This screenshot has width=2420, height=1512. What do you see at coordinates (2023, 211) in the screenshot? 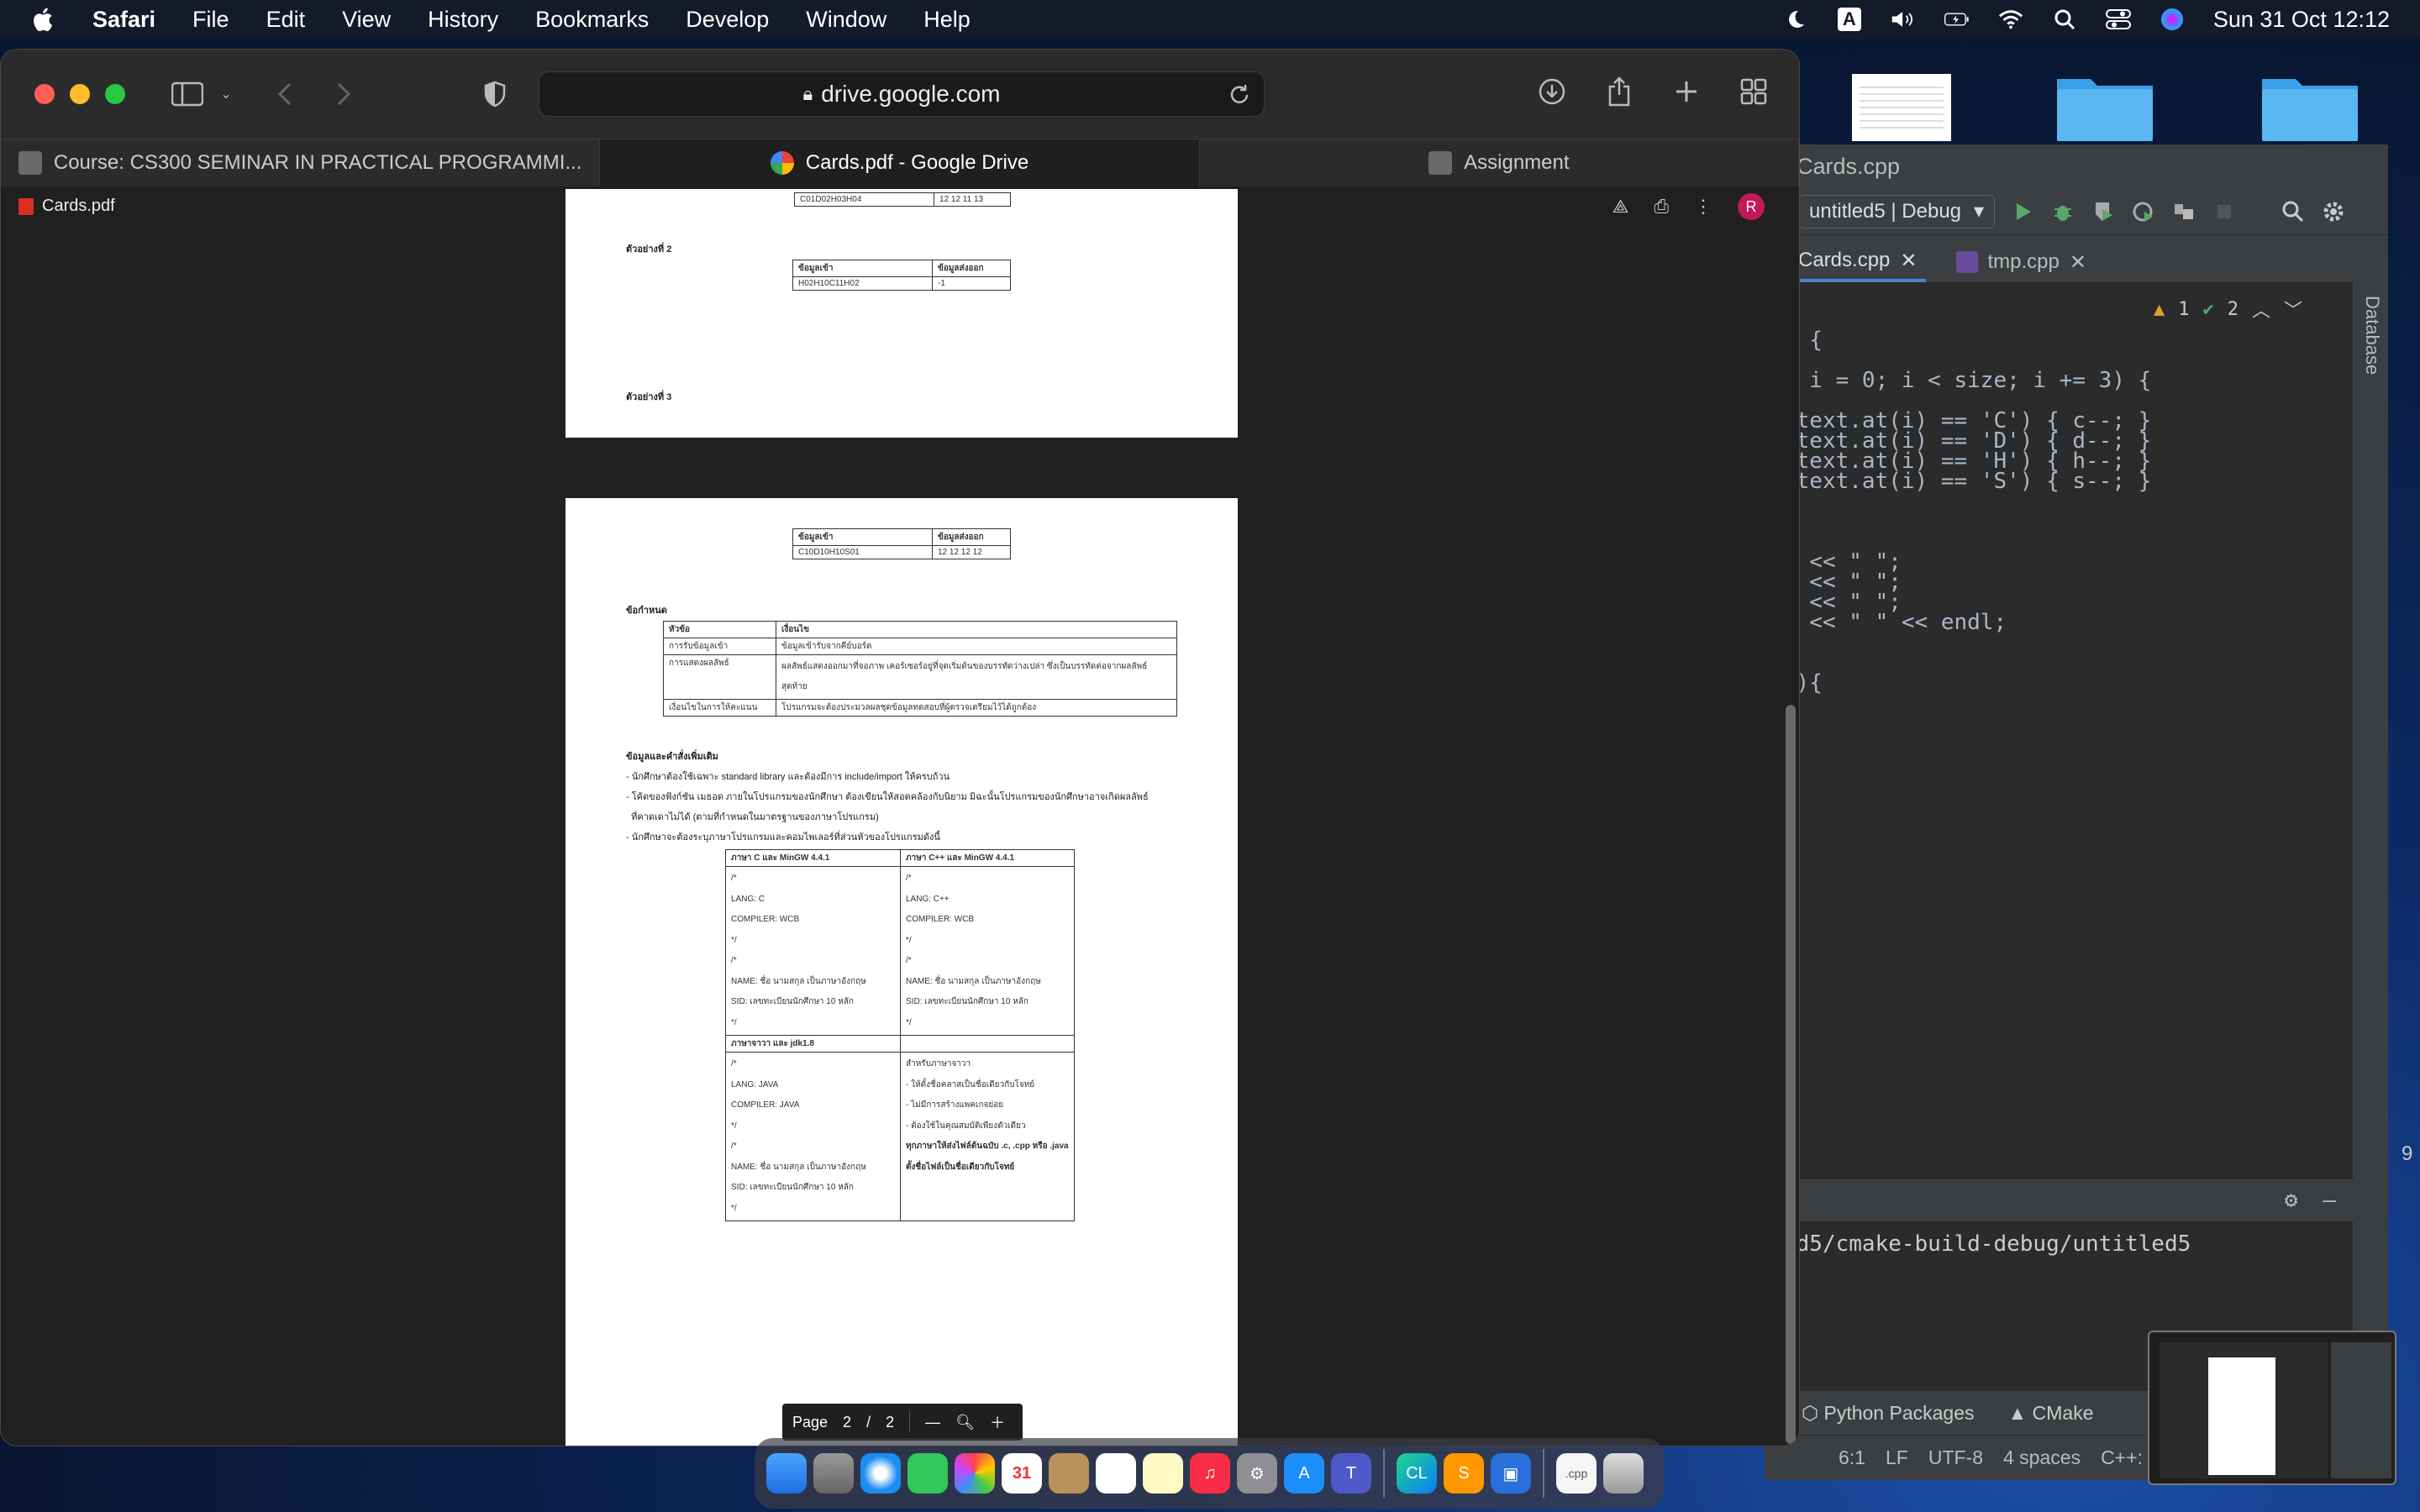
I see `run-icon` at bounding box center [2023, 211].